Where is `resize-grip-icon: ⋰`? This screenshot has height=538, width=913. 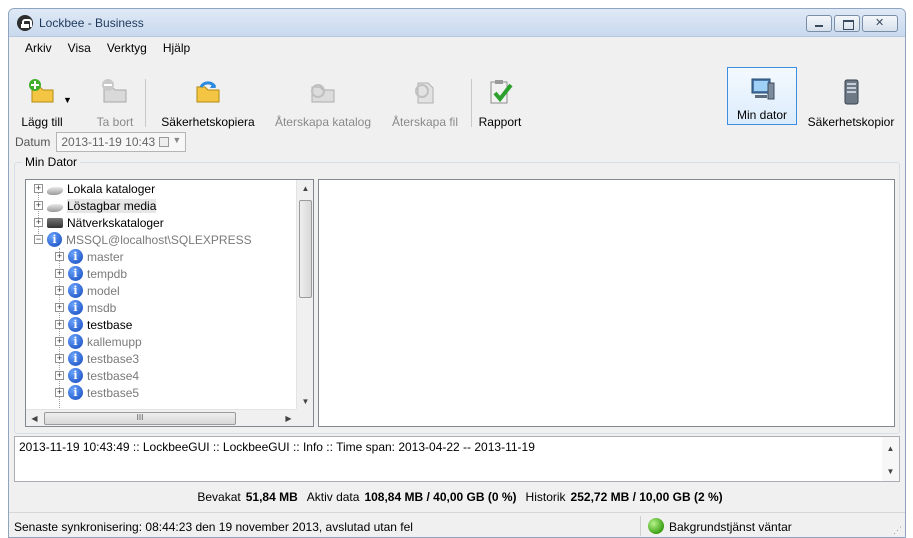
resize-grip-icon: ⋰ is located at coordinates (897, 530).